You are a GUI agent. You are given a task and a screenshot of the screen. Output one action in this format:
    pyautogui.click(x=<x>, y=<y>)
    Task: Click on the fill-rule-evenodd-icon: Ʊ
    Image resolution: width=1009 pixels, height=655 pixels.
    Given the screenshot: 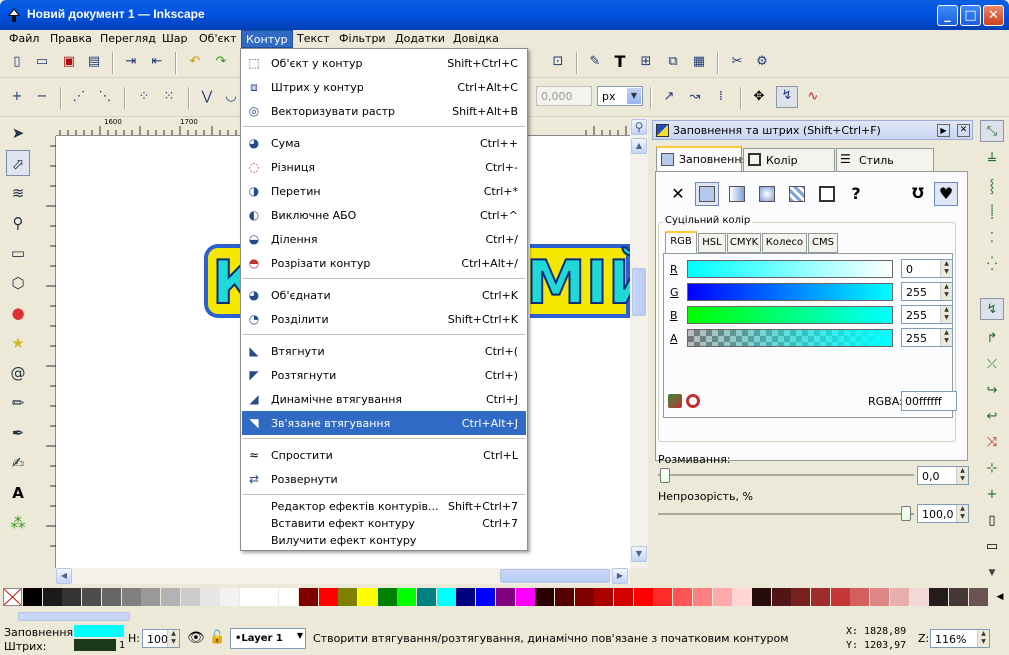 What is the action you would take?
    pyautogui.click(x=918, y=194)
    